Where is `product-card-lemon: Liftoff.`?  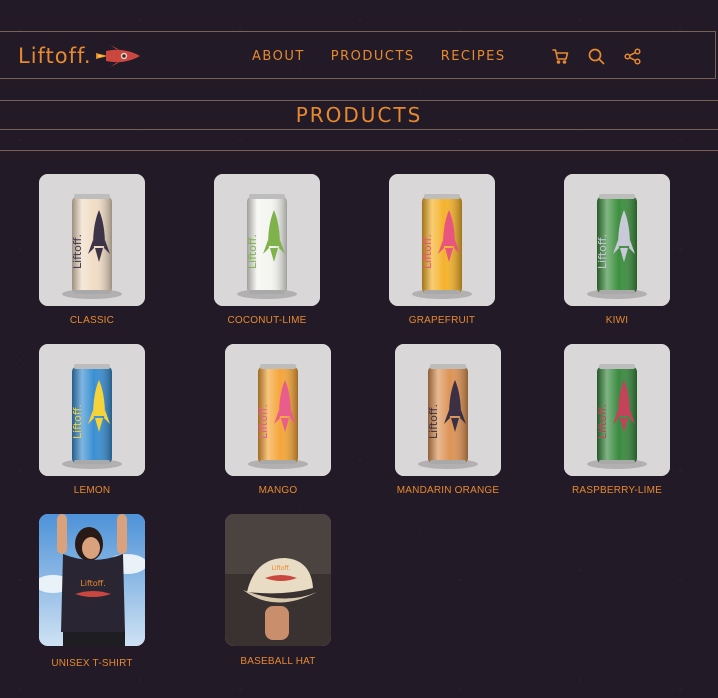
product-card-lemon: Liftoff. is located at coordinates (92, 410).